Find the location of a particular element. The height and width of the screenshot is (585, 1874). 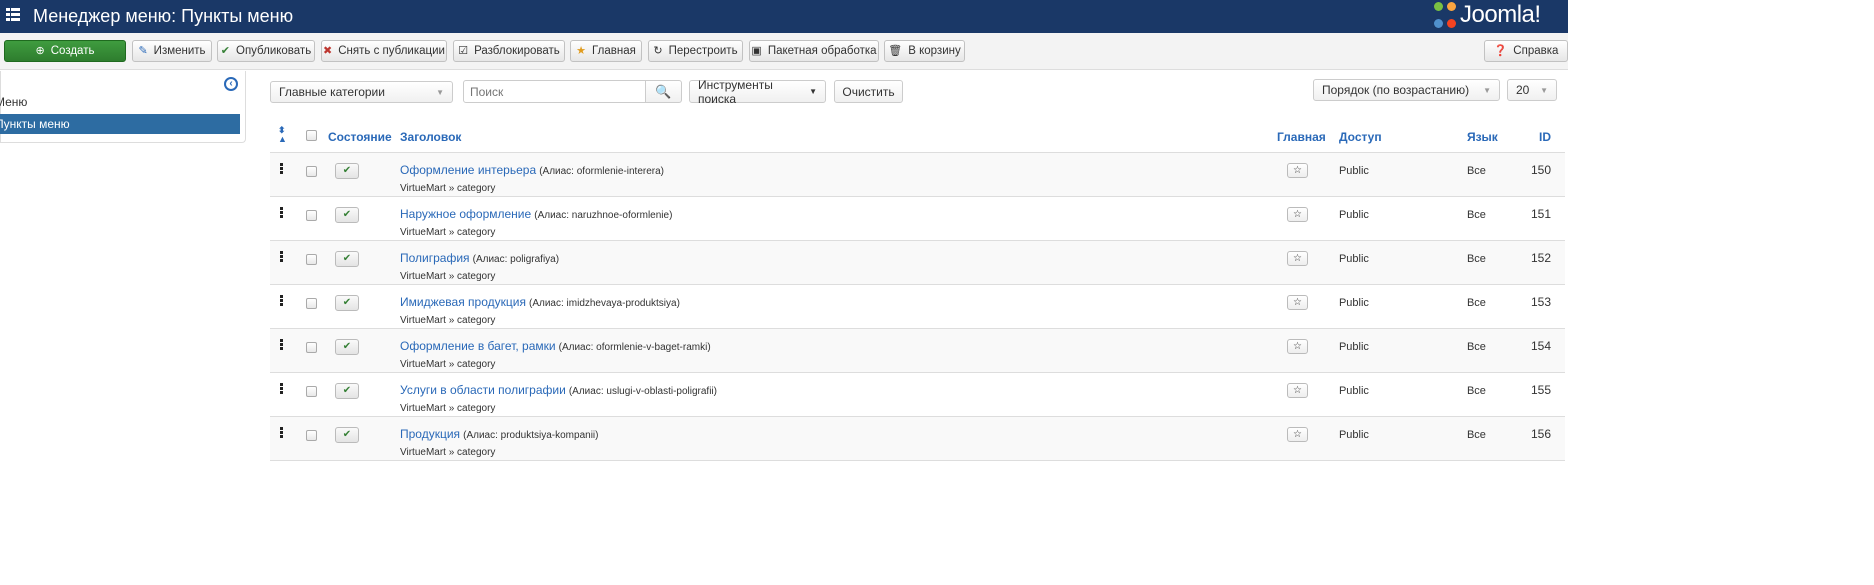

collapse-sidebar-icon: ‹ is located at coordinates (231, 84).